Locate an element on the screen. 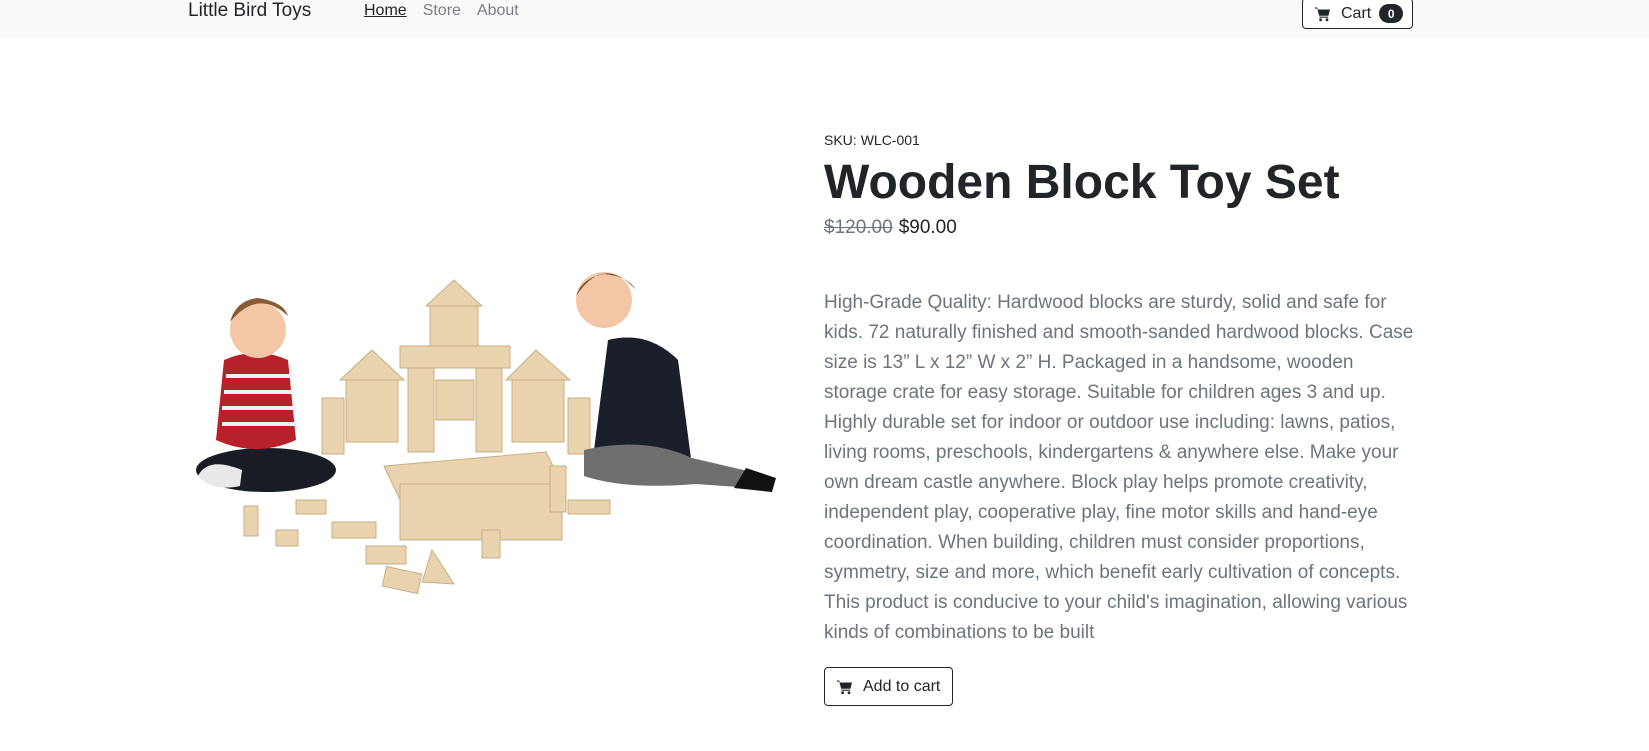 The height and width of the screenshot is (751, 1649). product-sku: SKU: WLC-001 is located at coordinates (1119, 140).